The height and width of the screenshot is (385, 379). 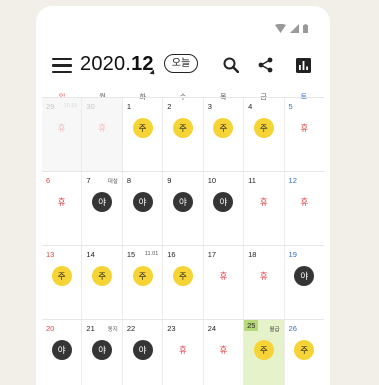 What do you see at coordinates (141, 352) in the screenshot?
I see `calendar-day-cell: 22 야` at bounding box center [141, 352].